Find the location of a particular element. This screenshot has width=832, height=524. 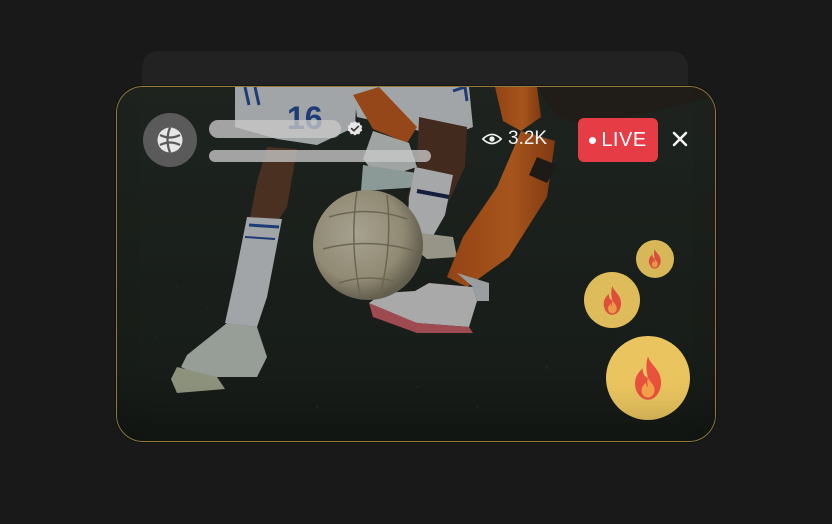

sports-ball-icon is located at coordinates (170, 140).